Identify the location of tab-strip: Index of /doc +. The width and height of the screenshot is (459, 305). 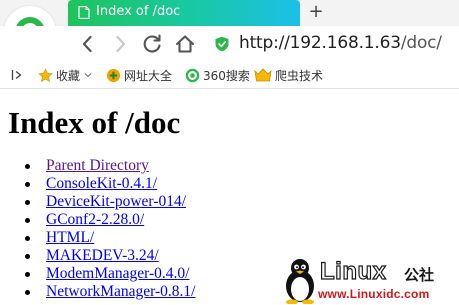
(229, 13).